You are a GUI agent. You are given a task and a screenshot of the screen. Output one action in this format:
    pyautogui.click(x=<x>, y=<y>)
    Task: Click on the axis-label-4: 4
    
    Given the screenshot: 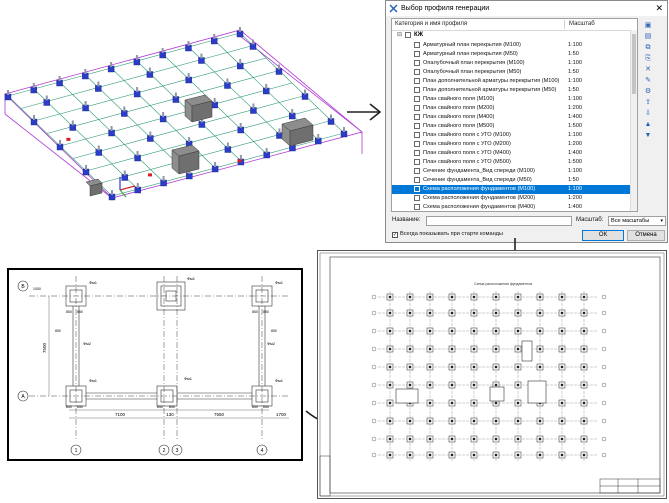 What is the action you would take?
    pyautogui.click(x=262, y=451)
    